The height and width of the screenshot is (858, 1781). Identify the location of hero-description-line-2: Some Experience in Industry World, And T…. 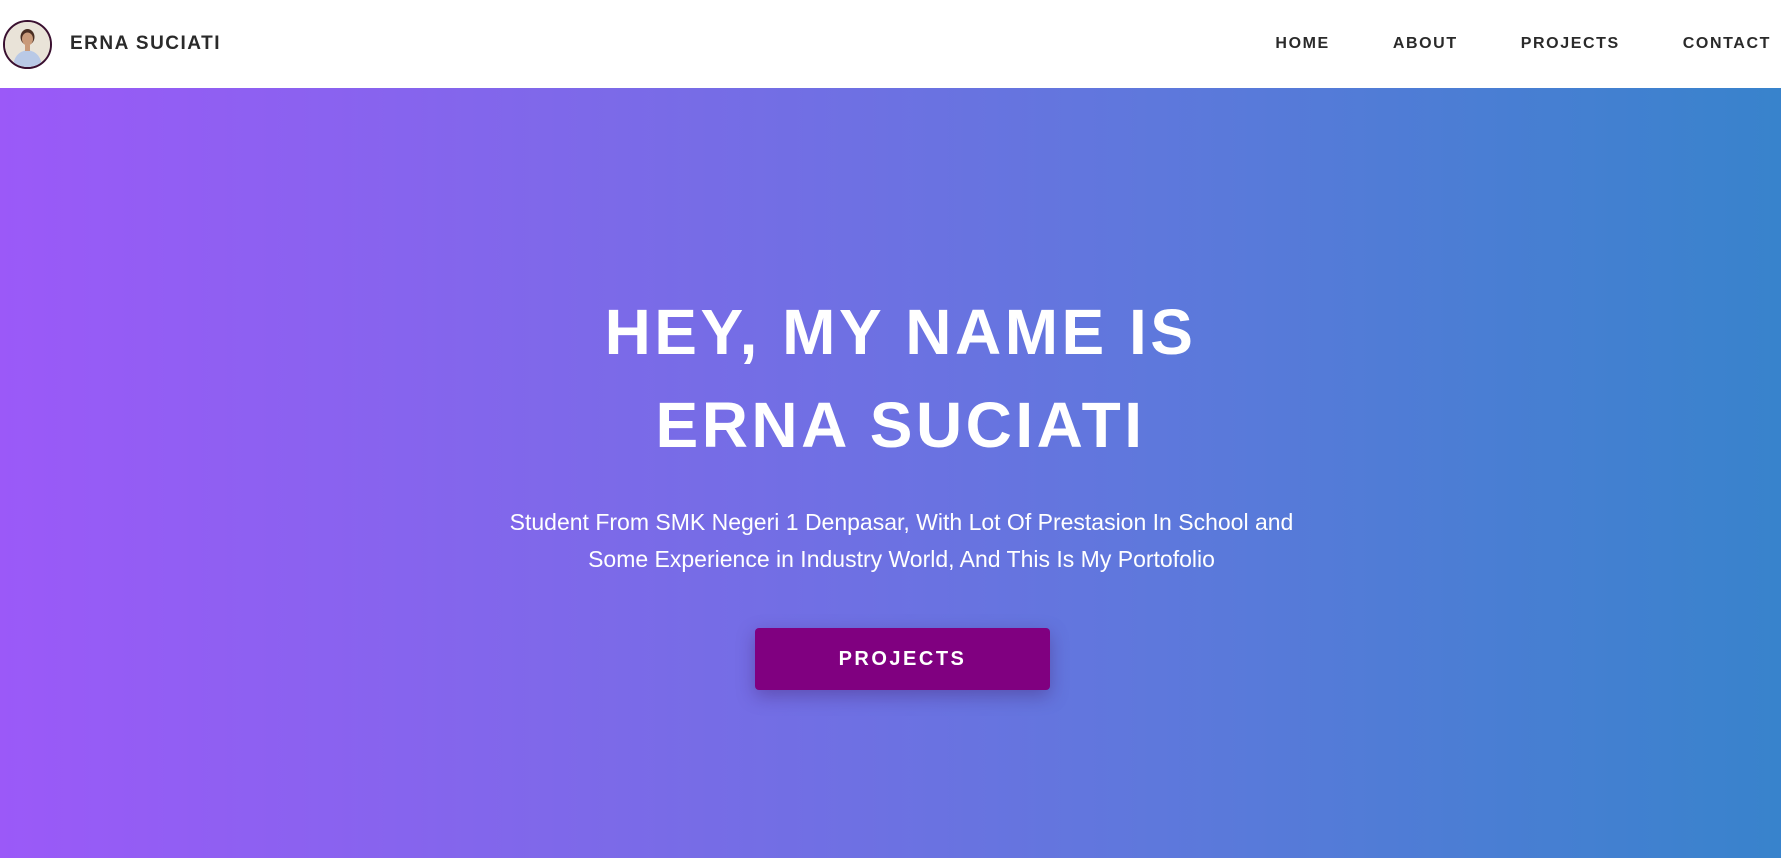
(901, 559).